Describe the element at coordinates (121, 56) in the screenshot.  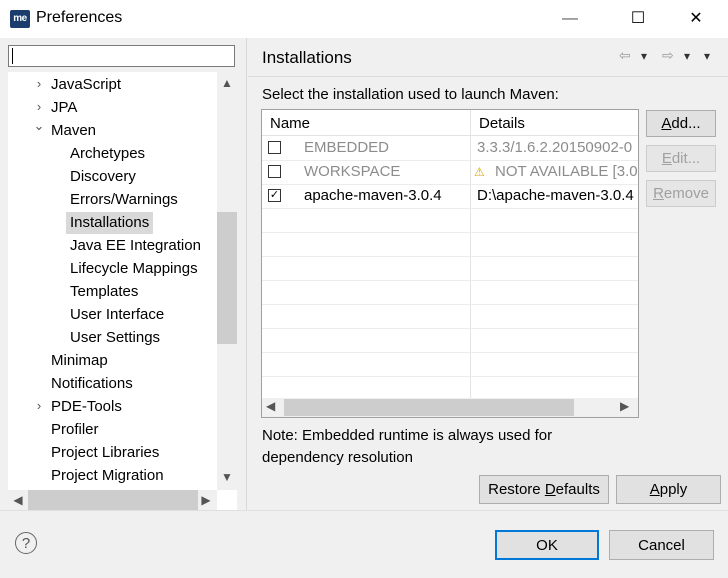
I see `filter-input` at that location.